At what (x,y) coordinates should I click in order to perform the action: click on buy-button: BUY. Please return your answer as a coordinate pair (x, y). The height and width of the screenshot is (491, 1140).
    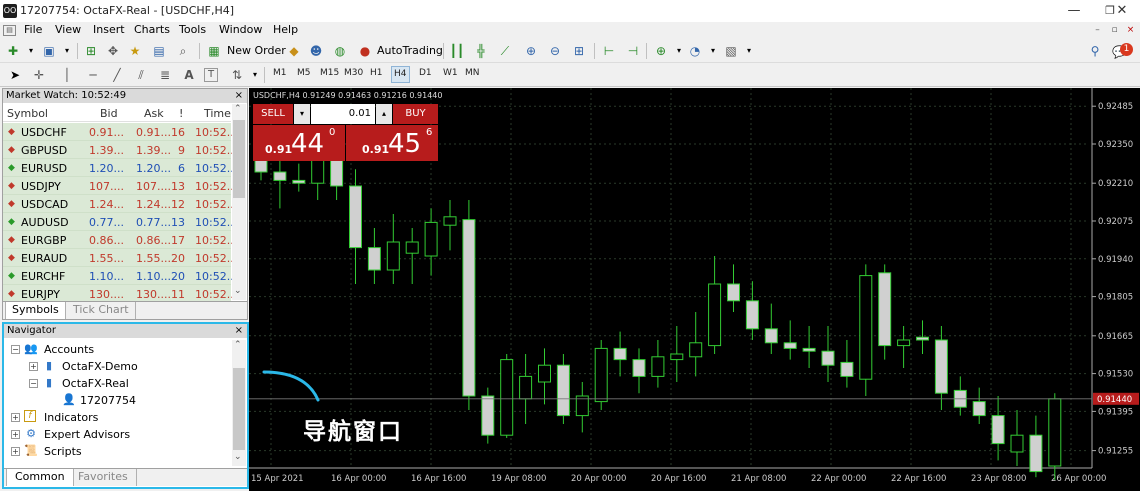
    Looking at the image, I should click on (415, 114).